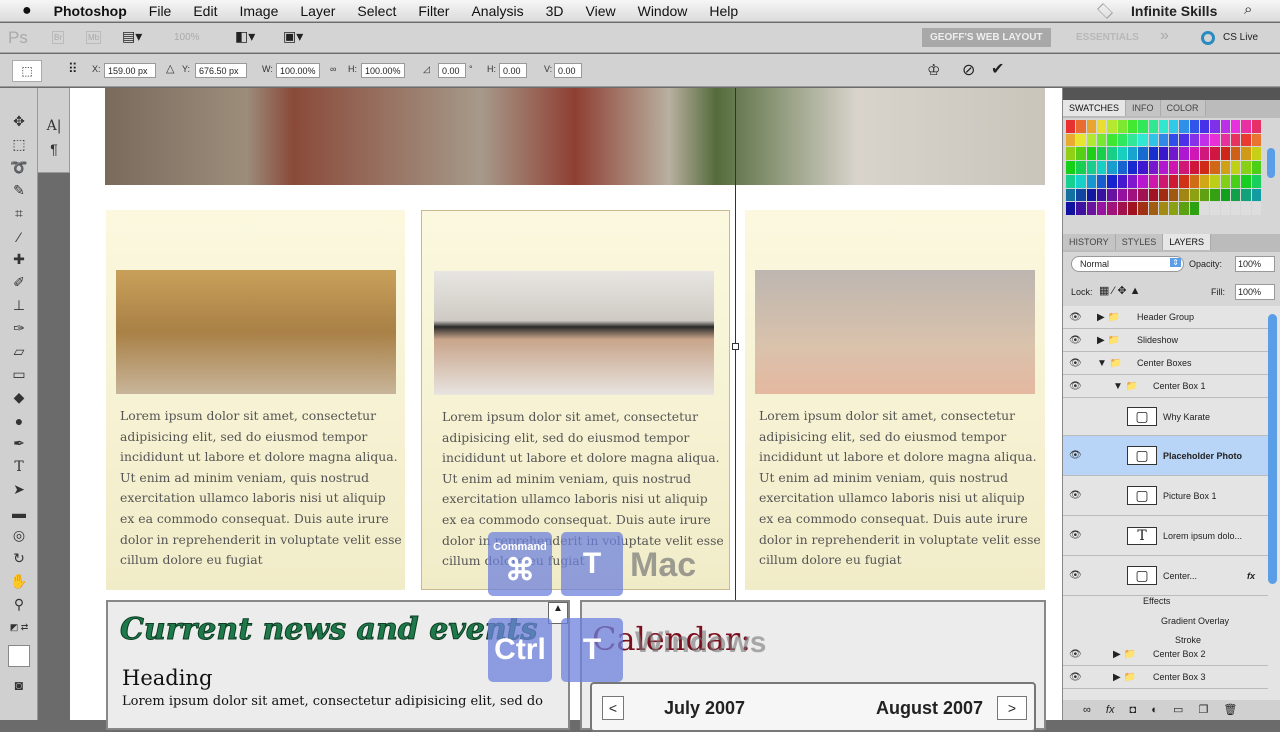 This screenshot has height=732, width=1280. I want to click on new-layer-icon: ❐, so click(1203, 710).